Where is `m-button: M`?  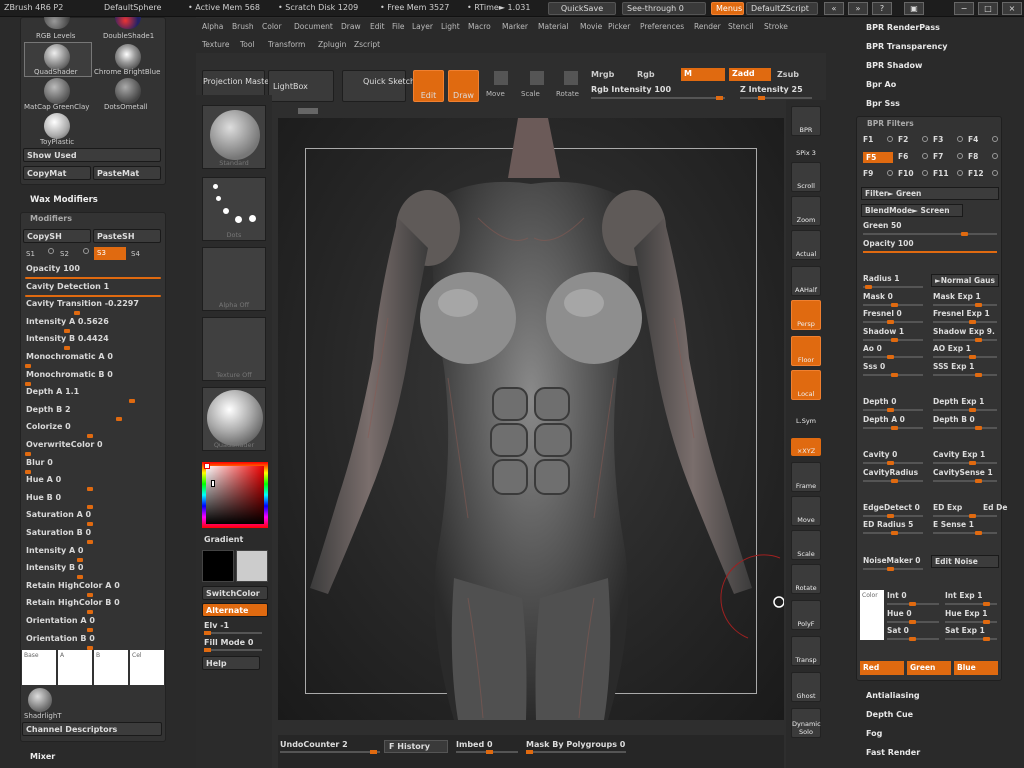 m-button: M is located at coordinates (703, 74).